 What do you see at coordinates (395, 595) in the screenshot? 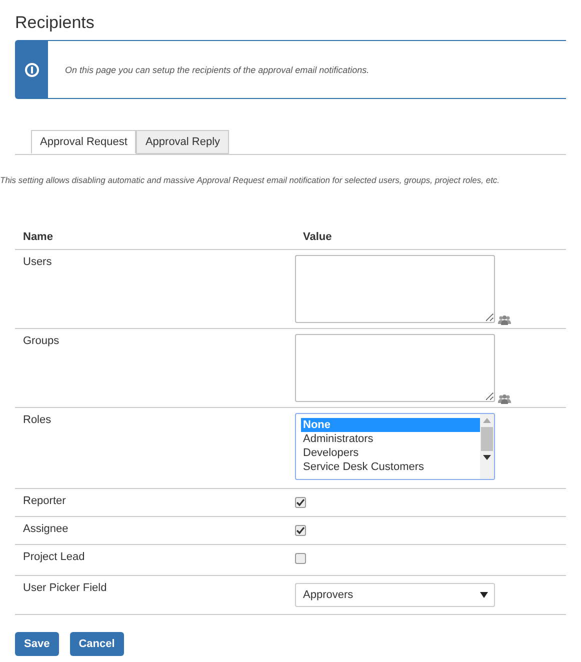
I see `approvers-dropdown: Approvers` at bounding box center [395, 595].